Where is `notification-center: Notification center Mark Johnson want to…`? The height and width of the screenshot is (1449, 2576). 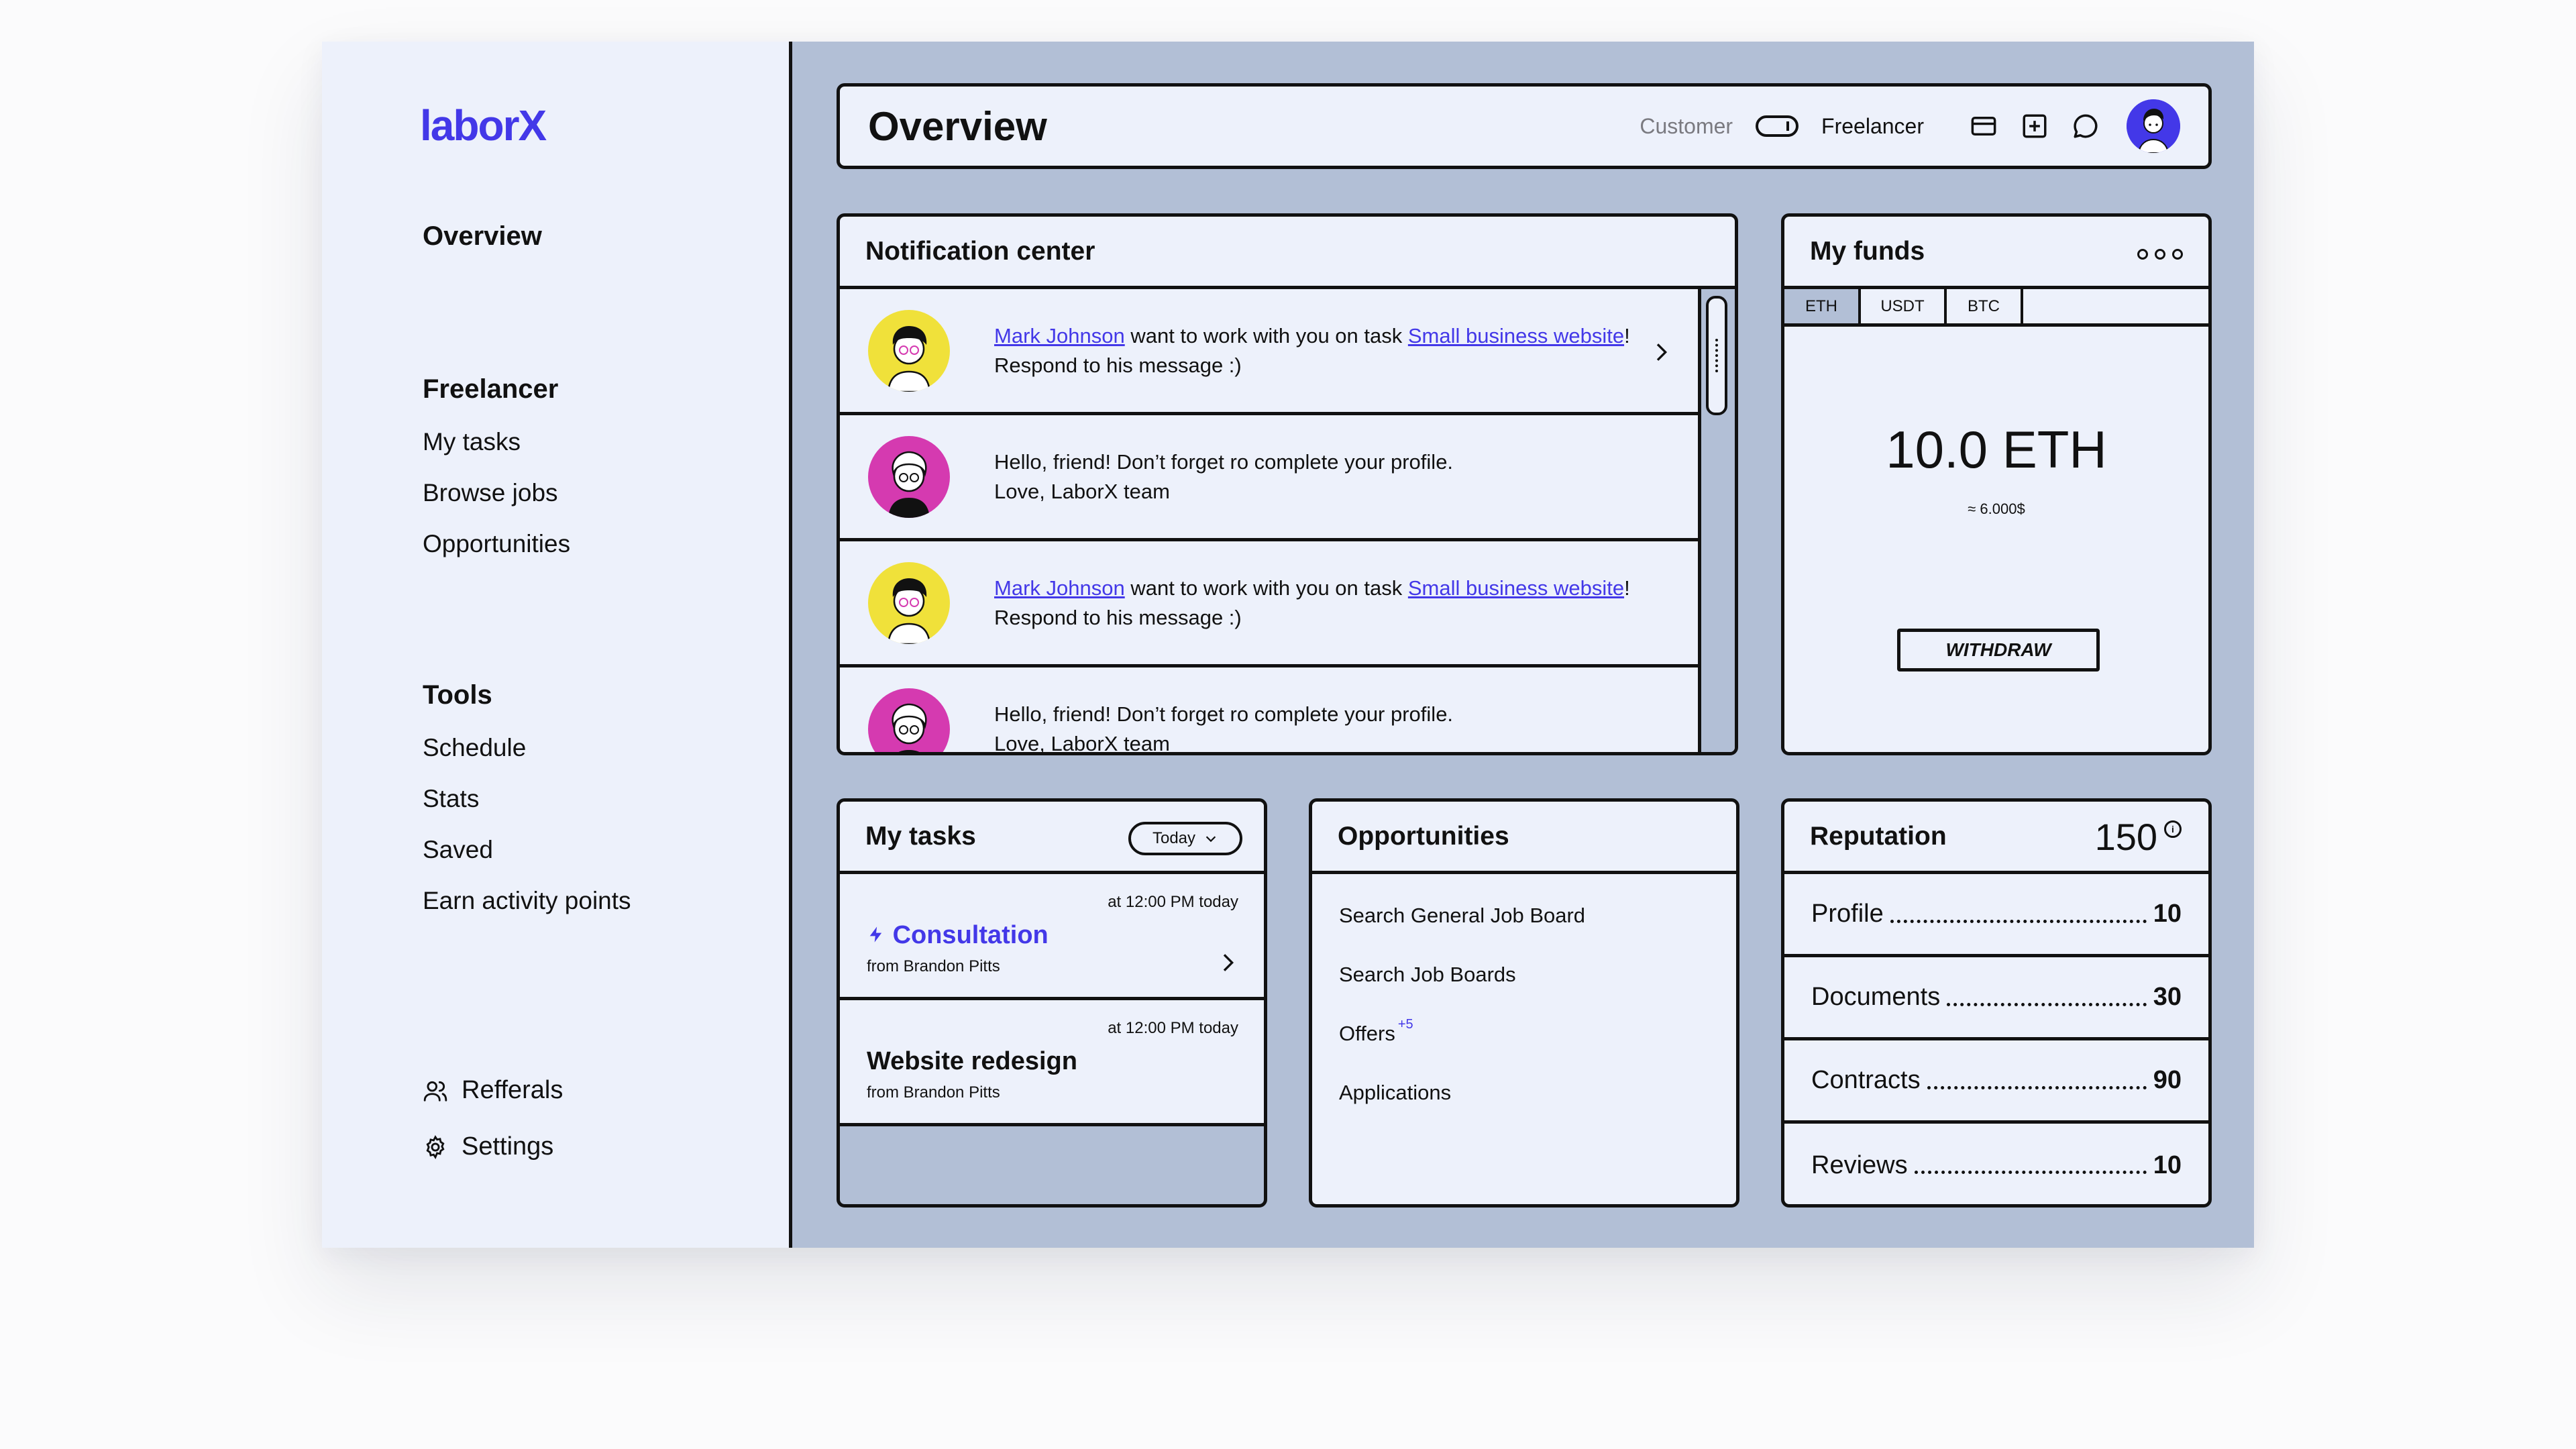 notification-center: Notification center Mark Johnson want to… is located at coordinates (1287, 484).